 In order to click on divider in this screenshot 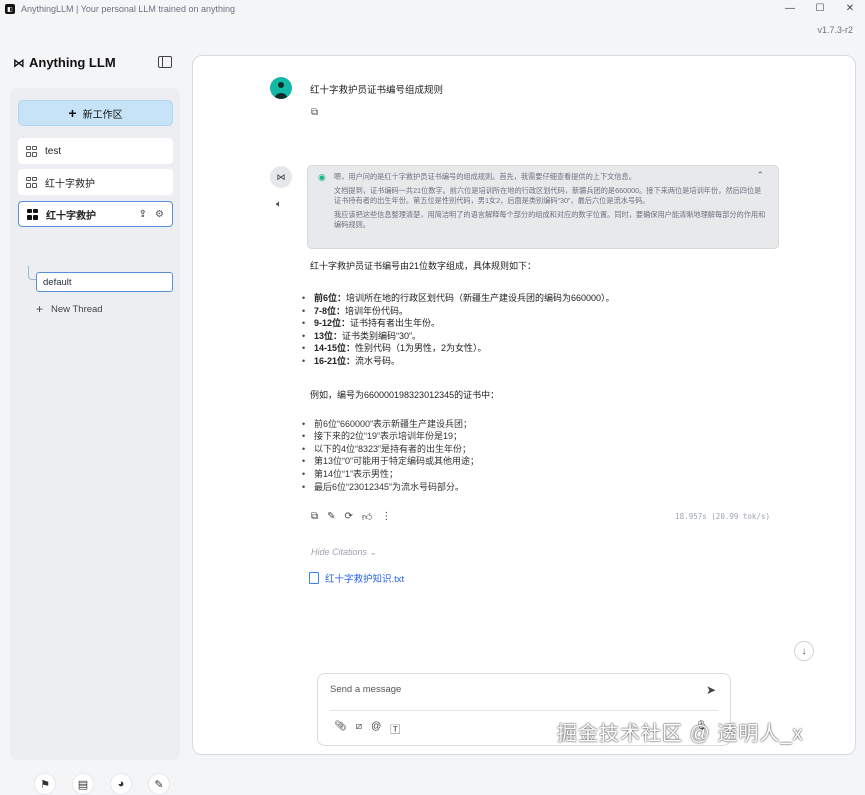, I will do `click(524, 710)`.